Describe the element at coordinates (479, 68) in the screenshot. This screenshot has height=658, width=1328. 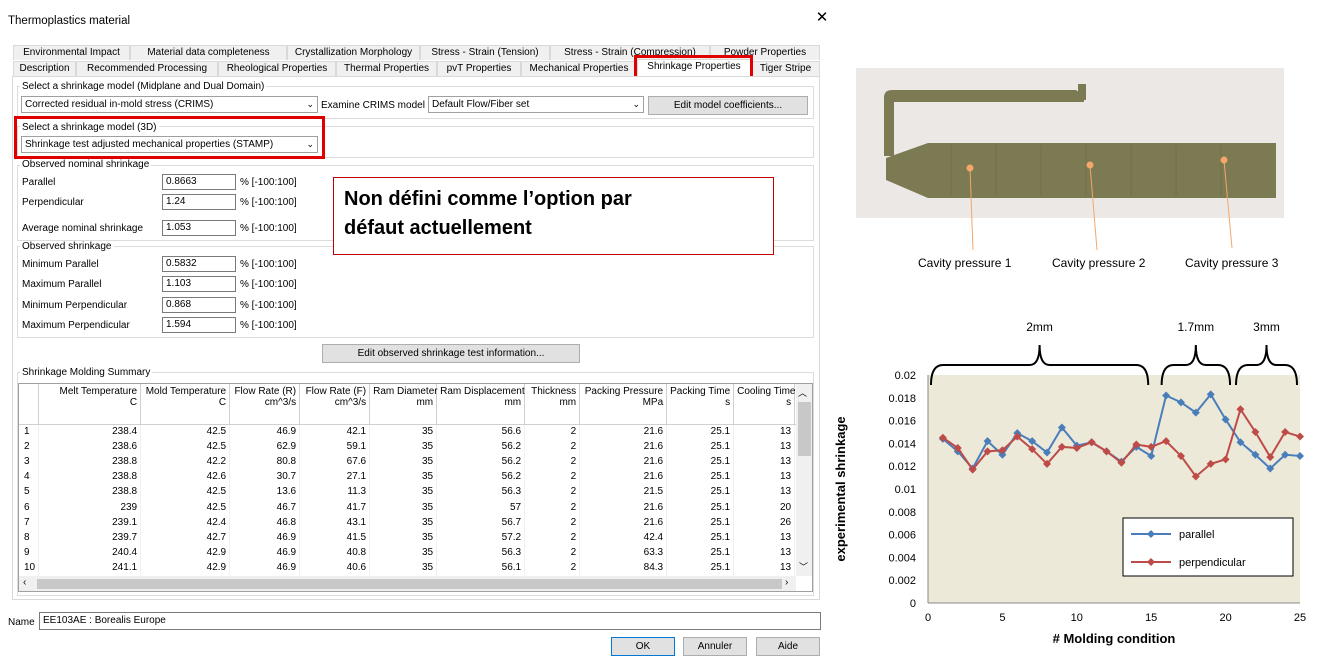
I see `tab-pvt-properties: pvT Properties` at that location.